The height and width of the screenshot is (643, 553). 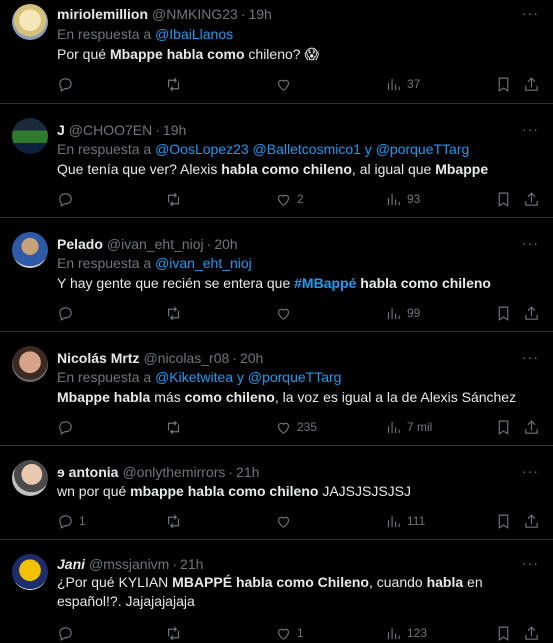 What do you see at coordinates (406, 633) in the screenshot?
I see `views-button: 123` at bounding box center [406, 633].